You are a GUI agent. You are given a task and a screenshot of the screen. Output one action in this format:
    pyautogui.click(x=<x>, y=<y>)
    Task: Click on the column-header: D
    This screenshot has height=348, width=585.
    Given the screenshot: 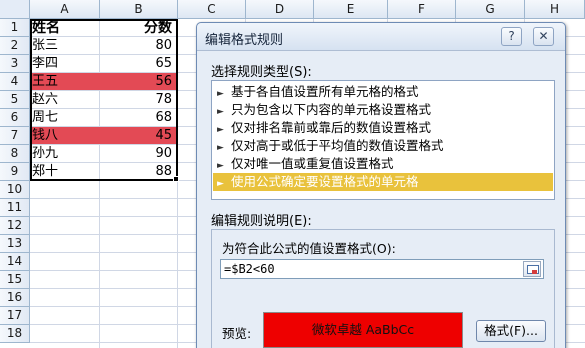 What is the action you would take?
    pyautogui.click(x=280, y=9)
    